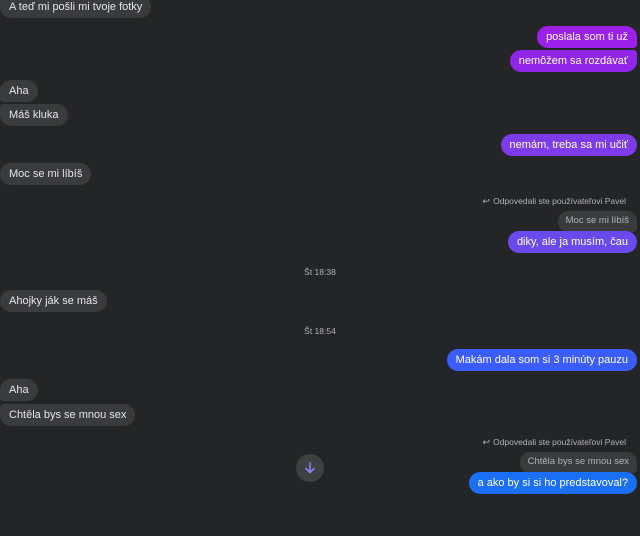 The height and width of the screenshot is (536, 640). I want to click on message-incoming: A teď mi pošli mi tvoje fotky, so click(76, 9).